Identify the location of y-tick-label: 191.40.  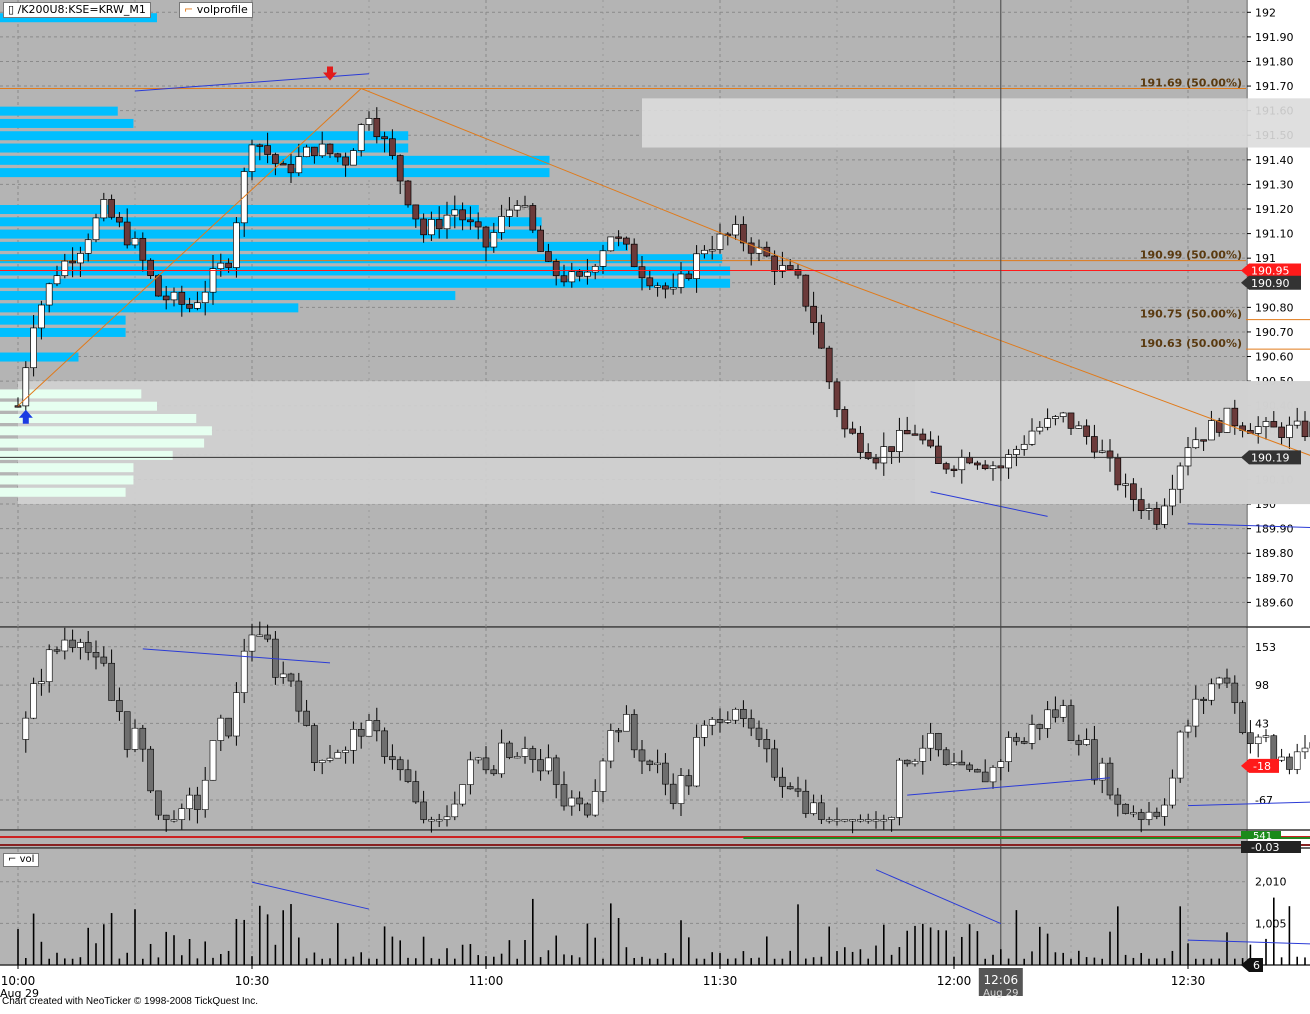
(1274, 160).